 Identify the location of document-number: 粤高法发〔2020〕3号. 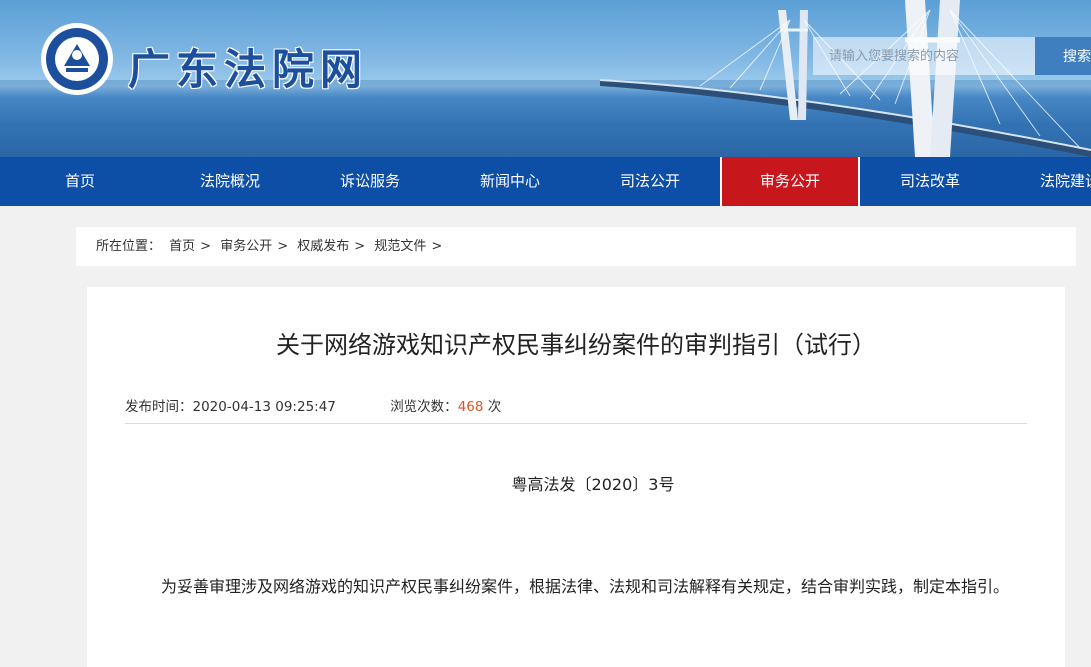
(593, 484).